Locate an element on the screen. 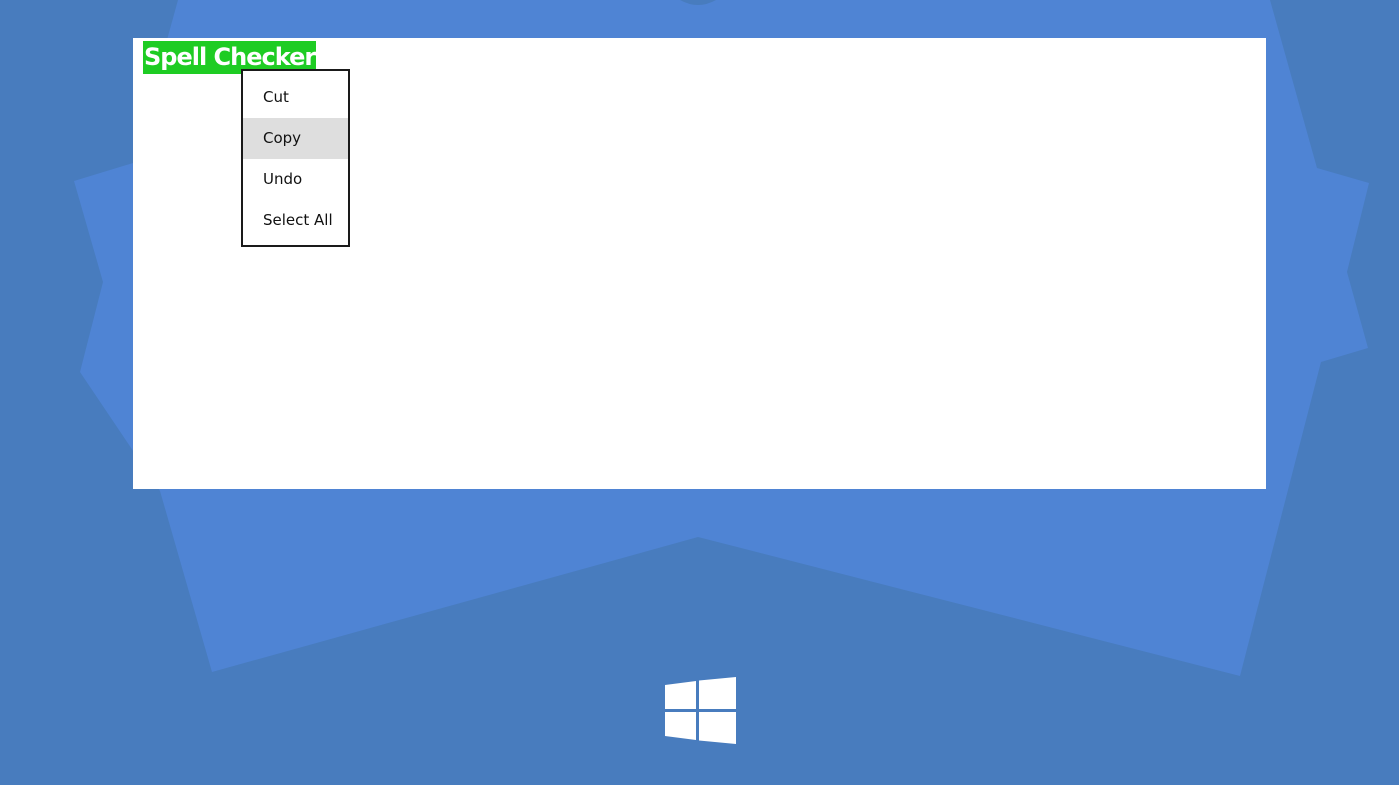  menu-item-undo: Undo is located at coordinates (295, 179).